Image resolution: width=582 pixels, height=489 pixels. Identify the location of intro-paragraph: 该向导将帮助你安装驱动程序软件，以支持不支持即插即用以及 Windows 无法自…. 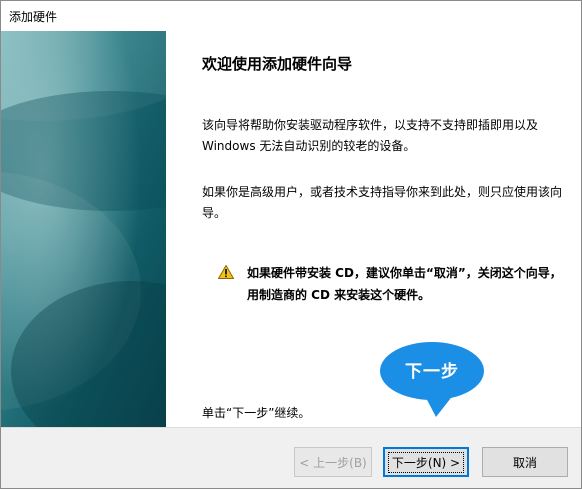
(370, 135).